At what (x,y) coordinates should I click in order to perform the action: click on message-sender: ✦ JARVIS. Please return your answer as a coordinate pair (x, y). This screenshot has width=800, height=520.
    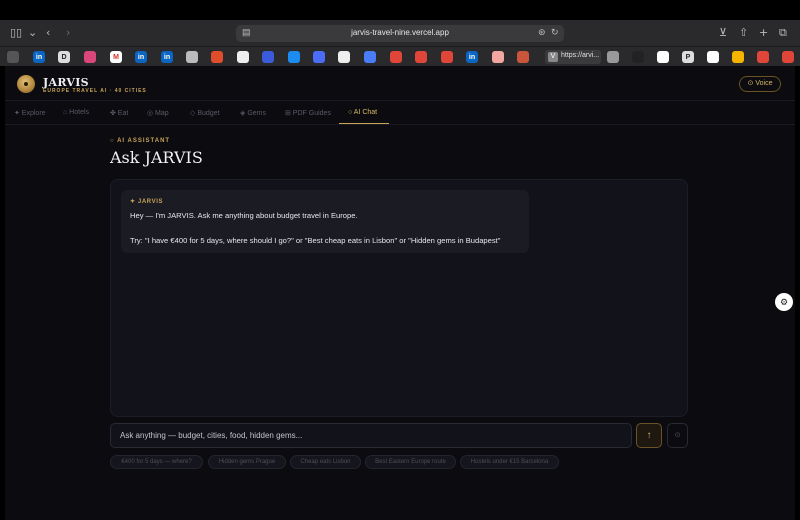
    Looking at the image, I should click on (147, 202).